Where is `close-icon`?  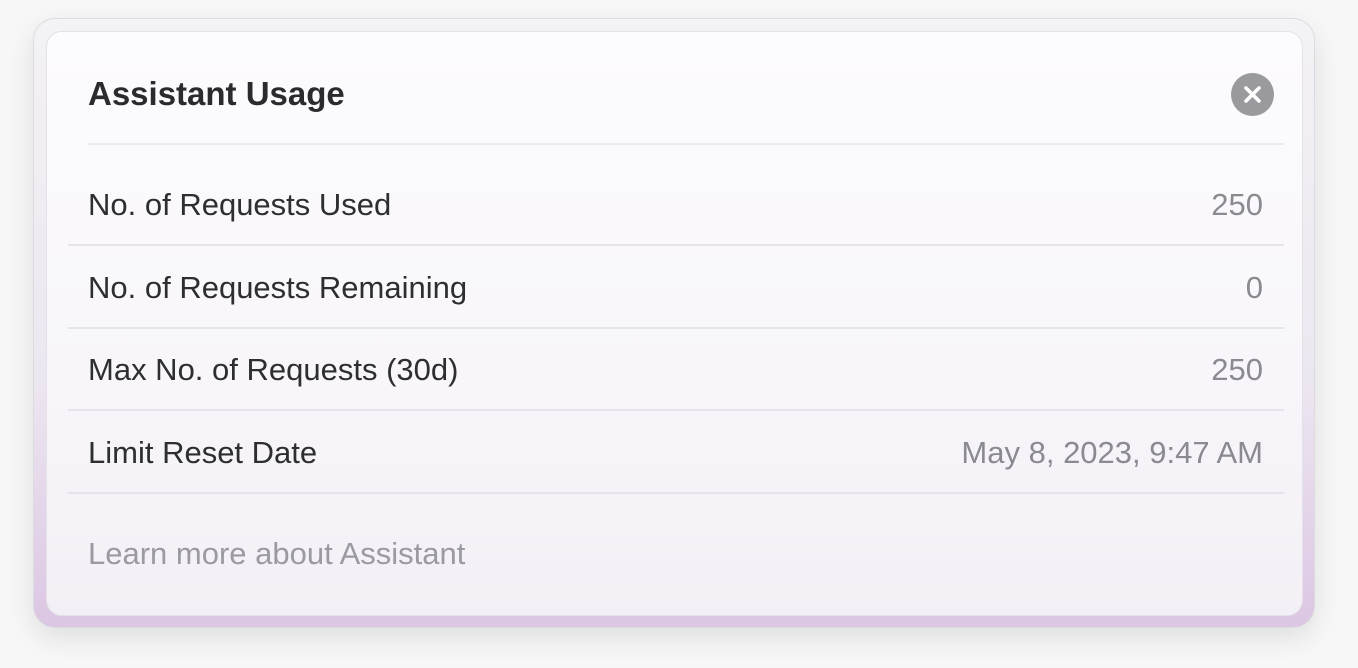 close-icon is located at coordinates (1252, 94).